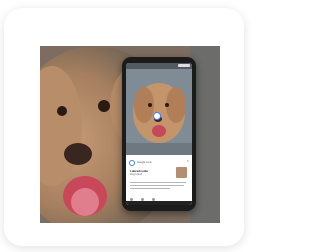 Image resolution: width=320 pixels, height=252 pixels. I want to click on lens-focus-dot, so click(157, 116).